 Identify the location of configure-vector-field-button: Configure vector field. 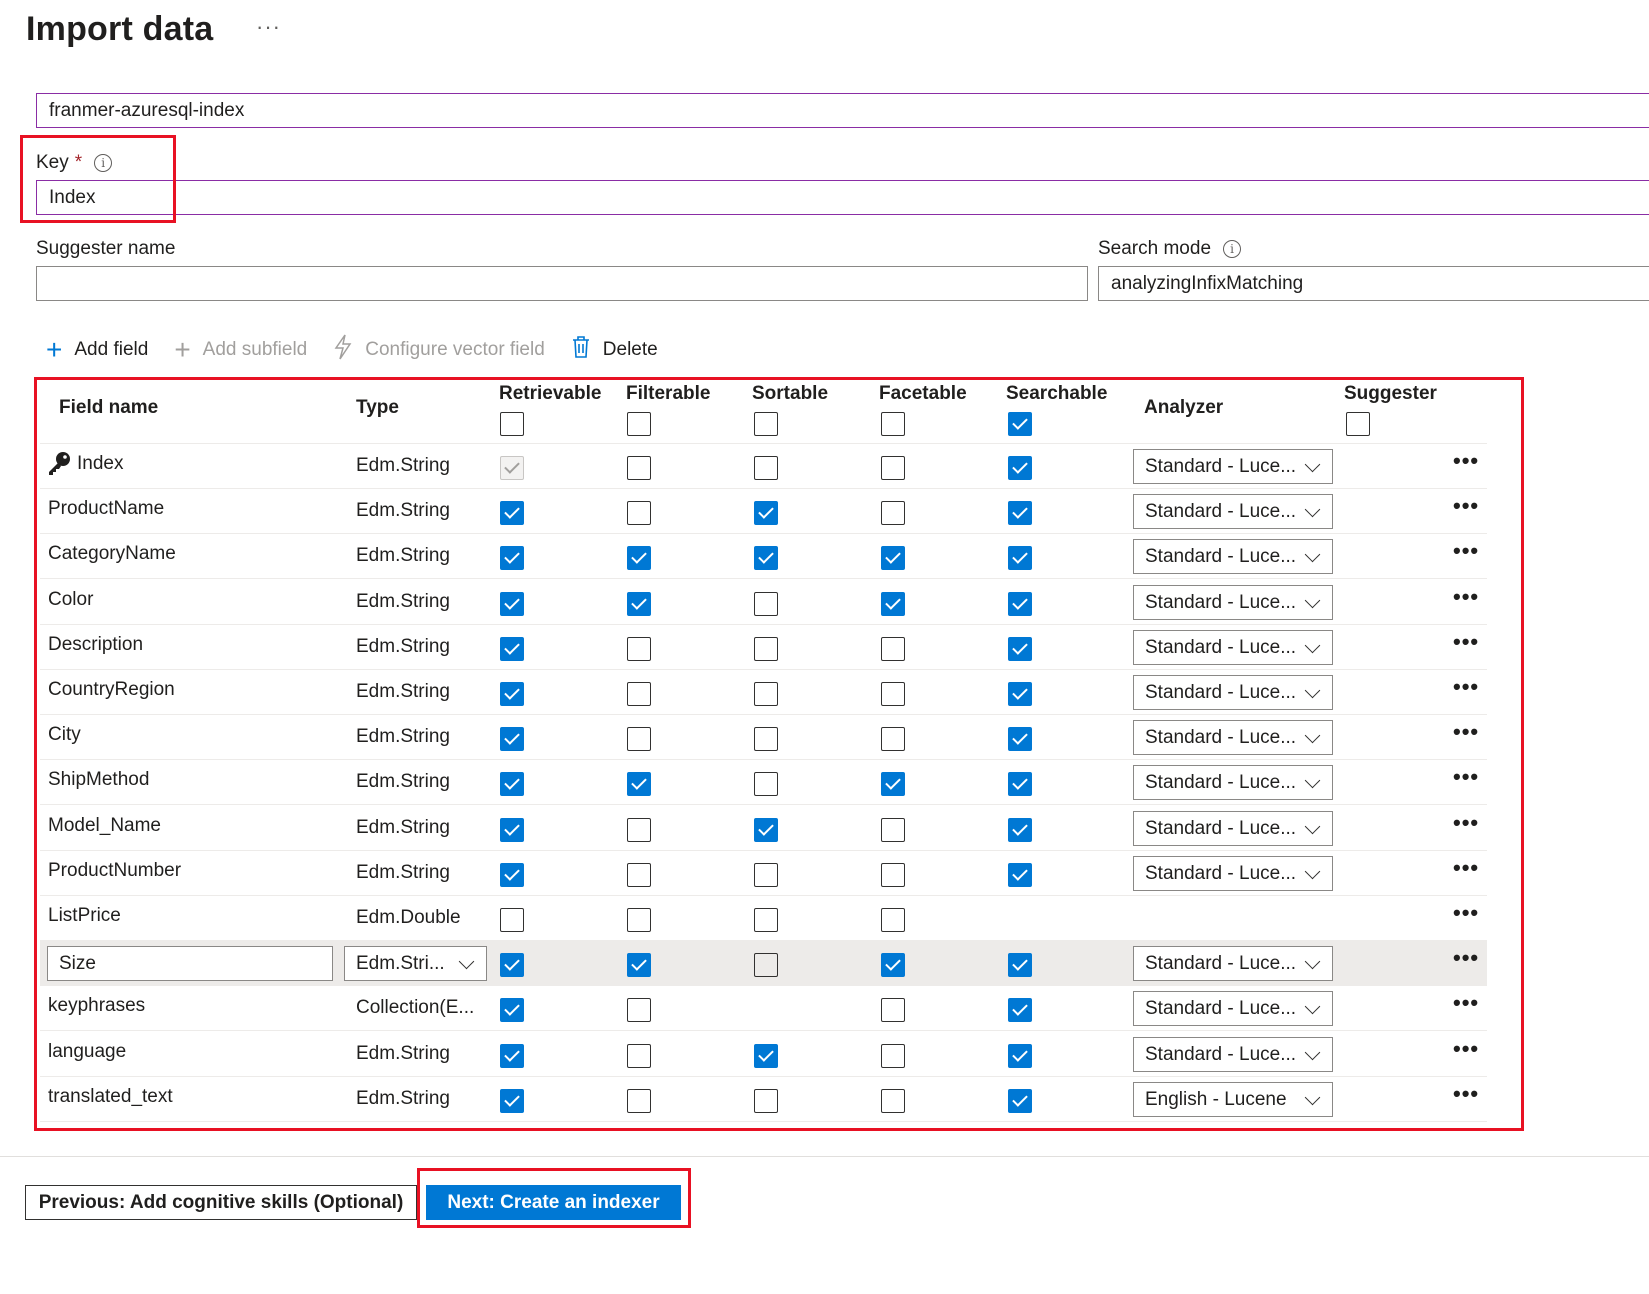
(439, 349).